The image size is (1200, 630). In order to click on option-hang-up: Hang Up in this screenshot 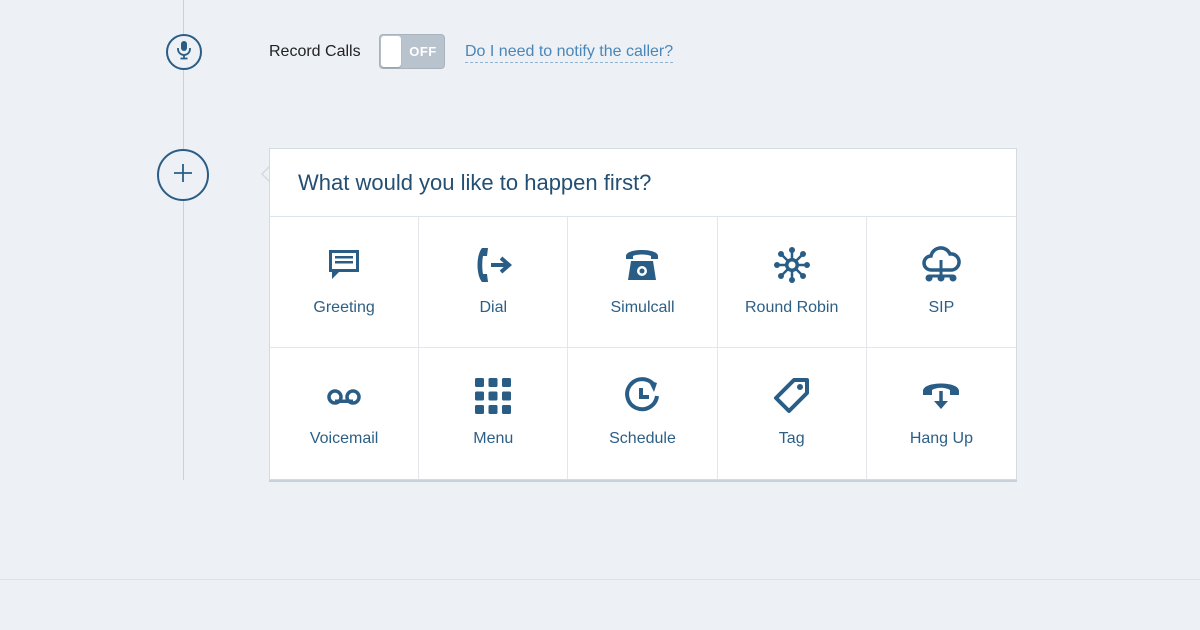, I will do `click(941, 413)`.